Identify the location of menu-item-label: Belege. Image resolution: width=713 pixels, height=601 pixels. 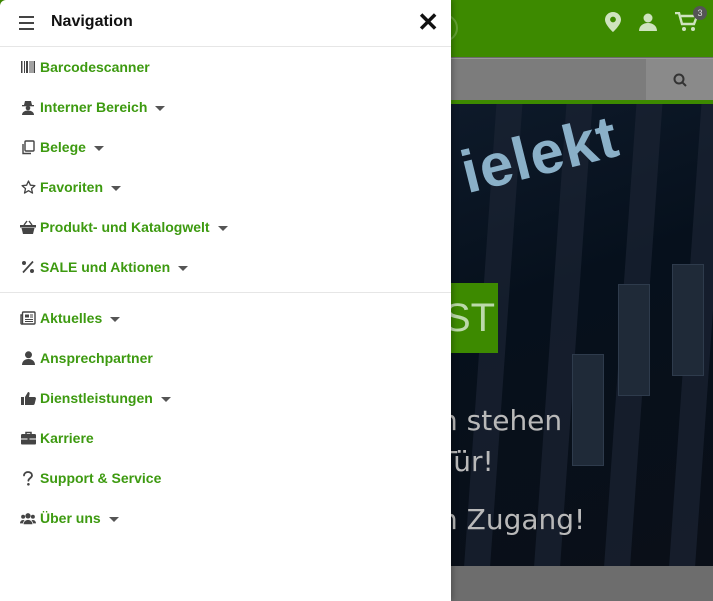
(63, 147).